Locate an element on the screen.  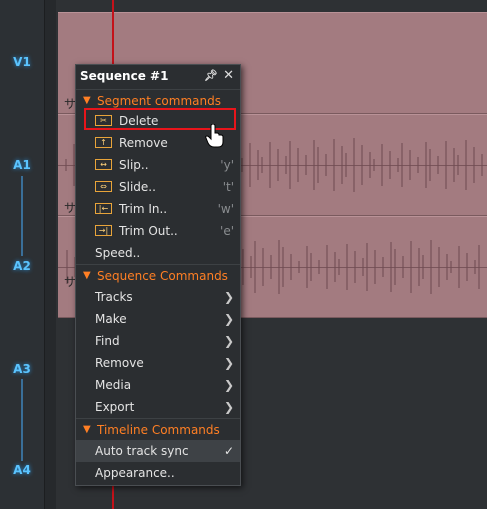
hand-pointer-icon is located at coordinates (214, 136).